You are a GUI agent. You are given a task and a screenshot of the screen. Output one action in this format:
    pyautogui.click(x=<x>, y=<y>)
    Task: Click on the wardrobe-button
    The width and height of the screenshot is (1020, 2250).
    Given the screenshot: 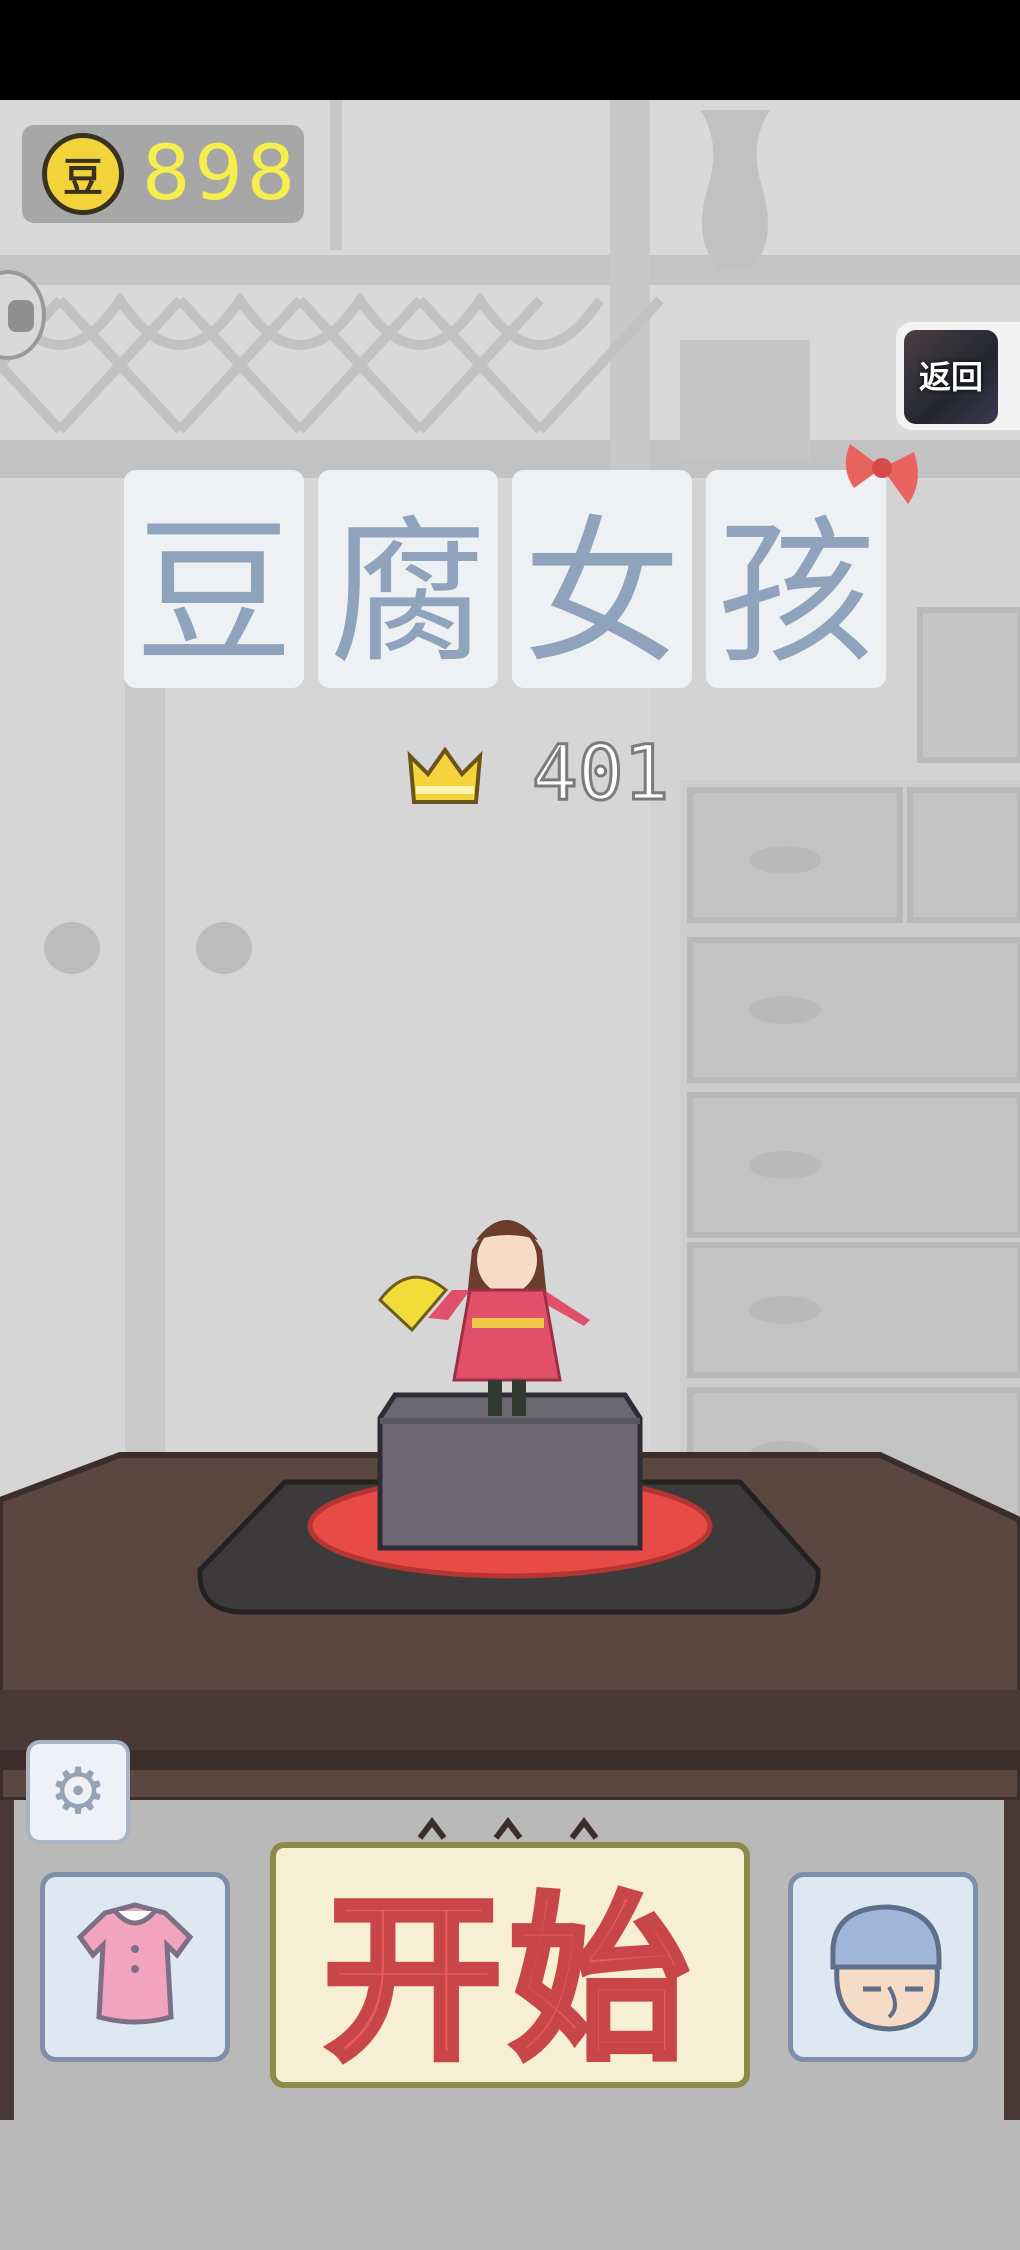 What is the action you would take?
    pyautogui.click(x=135, y=1967)
    